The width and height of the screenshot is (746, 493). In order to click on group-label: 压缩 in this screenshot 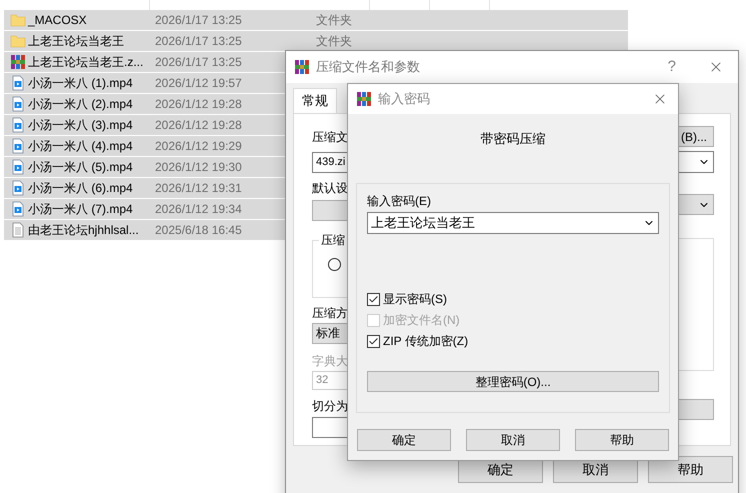, I will do `click(333, 240)`.